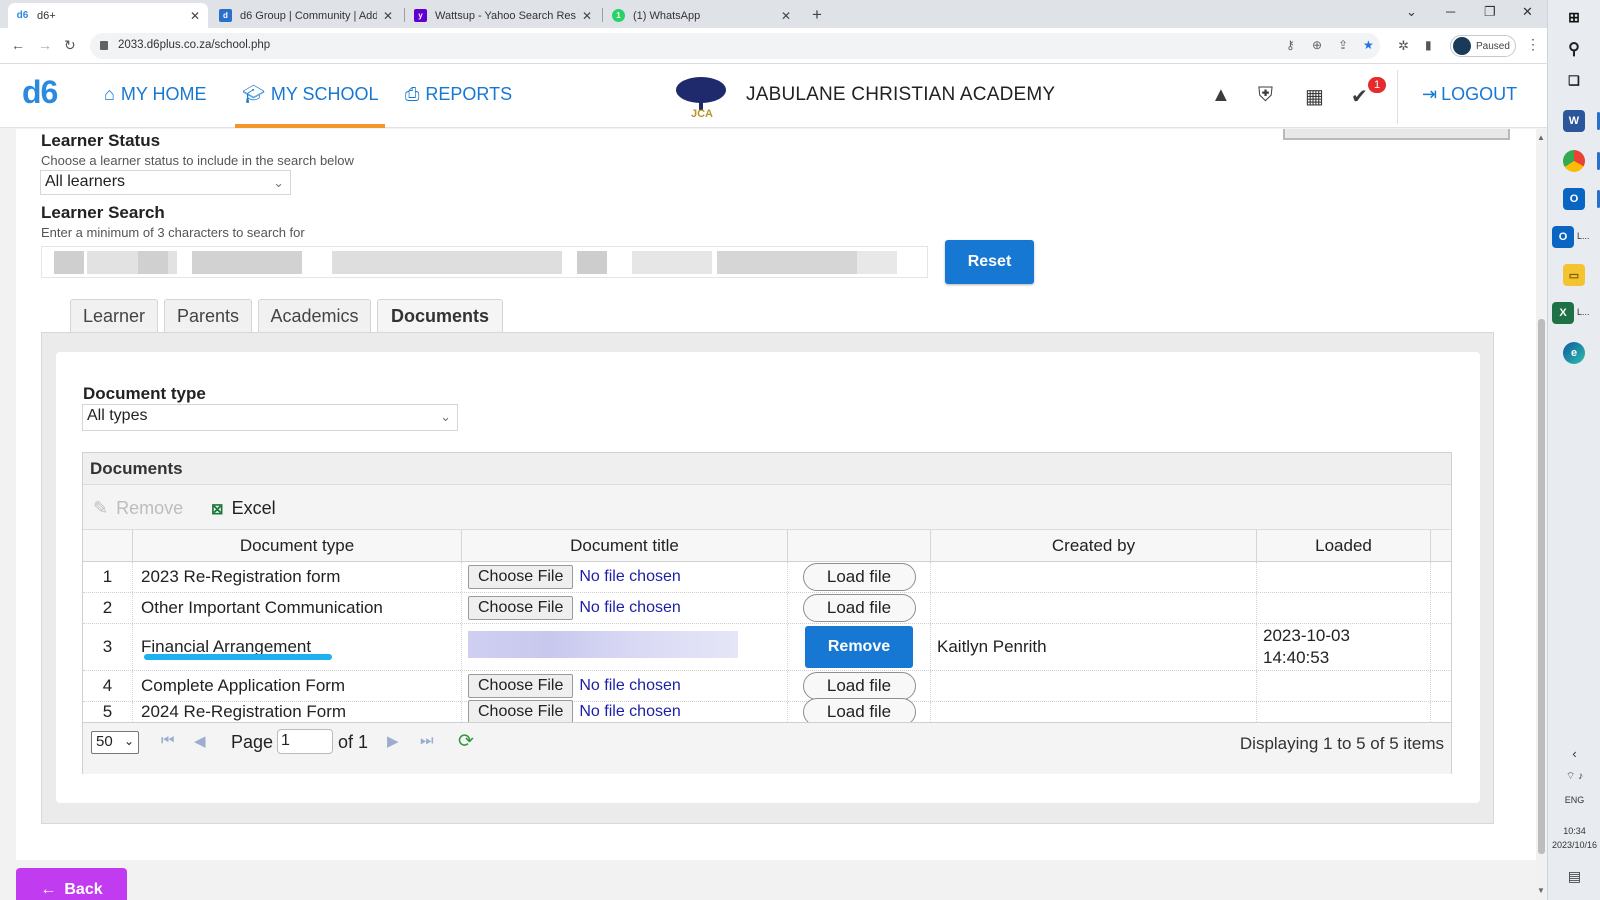 The image size is (1600, 900). I want to click on profile-status: Paused, so click(1493, 46).